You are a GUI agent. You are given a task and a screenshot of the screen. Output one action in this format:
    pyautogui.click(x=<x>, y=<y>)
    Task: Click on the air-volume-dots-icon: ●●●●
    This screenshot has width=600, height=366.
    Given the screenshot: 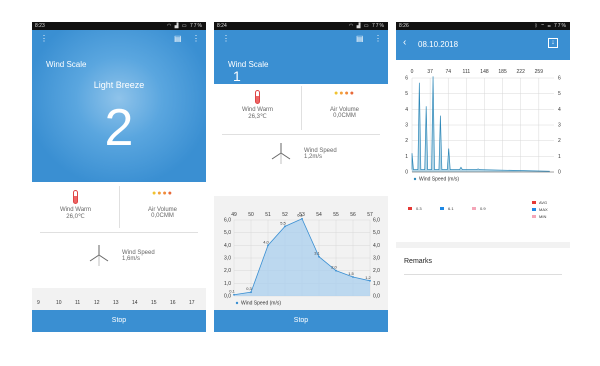 What is the action you would take?
    pyautogui.click(x=162, y=193)
    